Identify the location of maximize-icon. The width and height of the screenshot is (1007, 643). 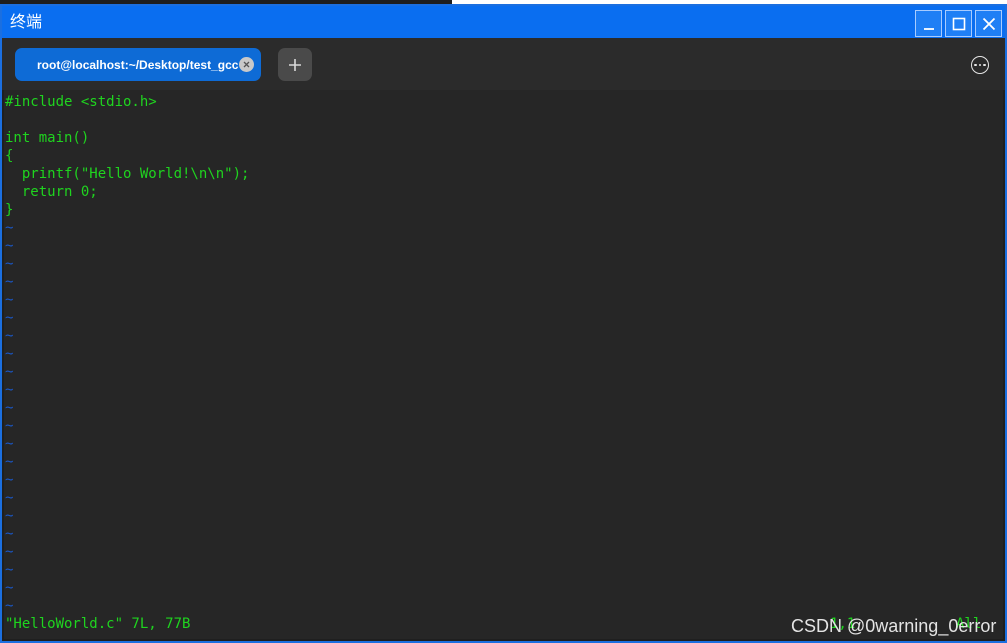
(958, 23).